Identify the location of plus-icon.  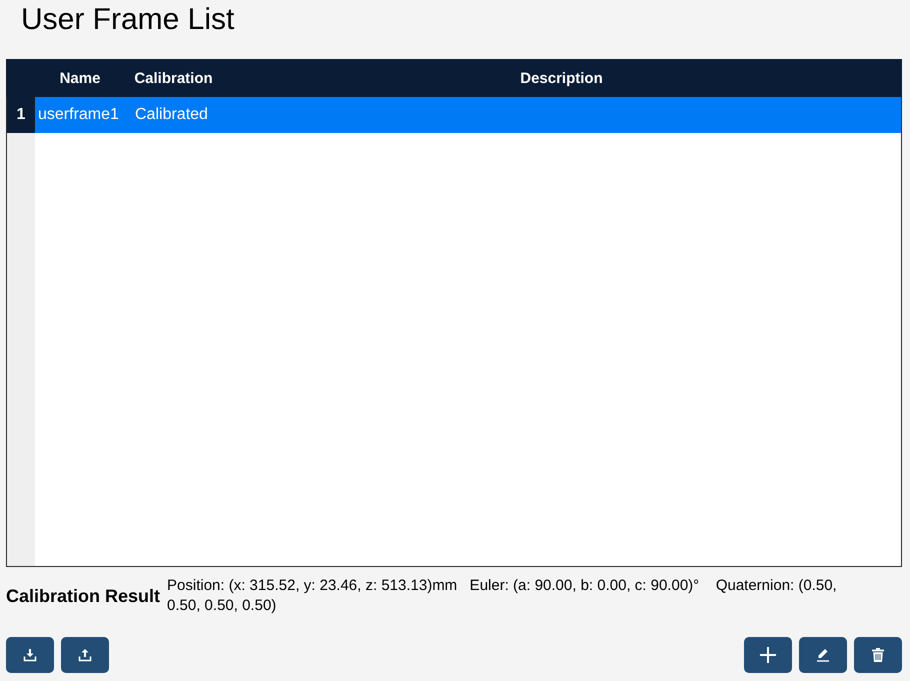
(768, 655).